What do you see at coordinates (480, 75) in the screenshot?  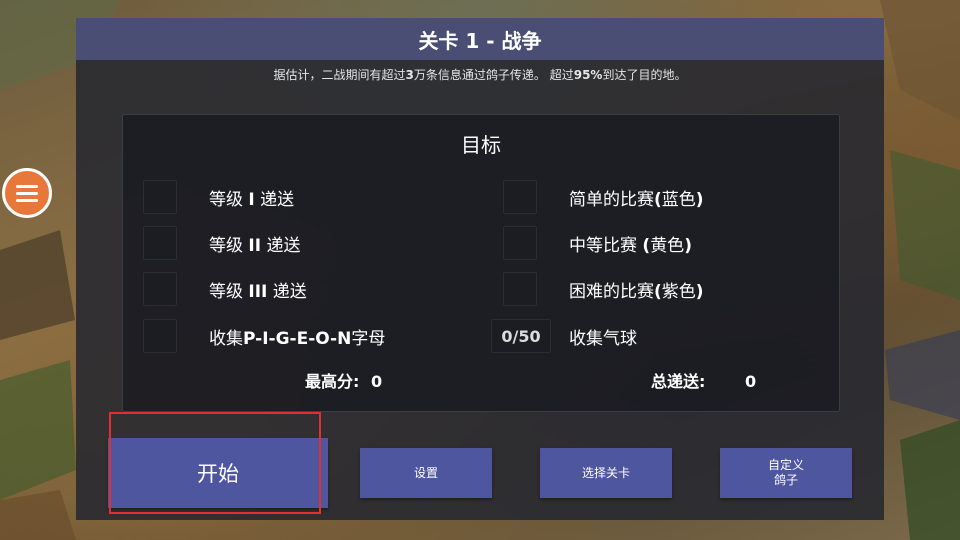 I see `level-fact: 据估计，二战期间有超过3万条信息通过鸽子传递。 超过95%到达了目的地。` at bounding box center [480, 75].